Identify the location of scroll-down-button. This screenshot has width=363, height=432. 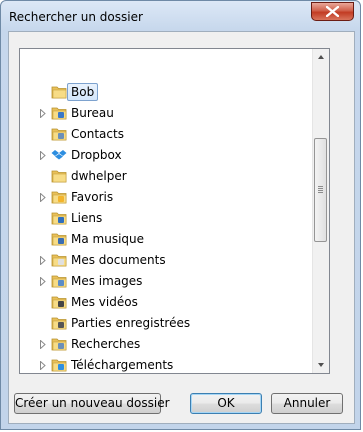
(321, 364).